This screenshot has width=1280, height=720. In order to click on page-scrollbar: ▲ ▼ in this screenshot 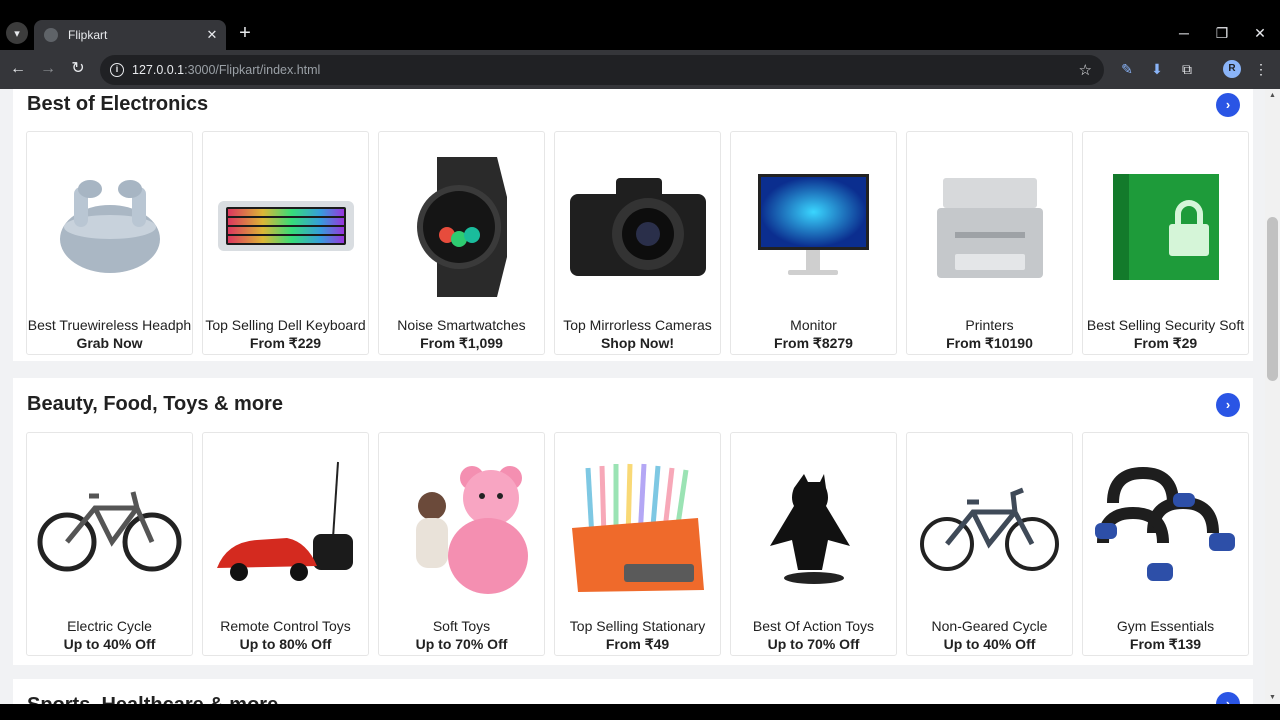, I will do `click(1272, 396)`.